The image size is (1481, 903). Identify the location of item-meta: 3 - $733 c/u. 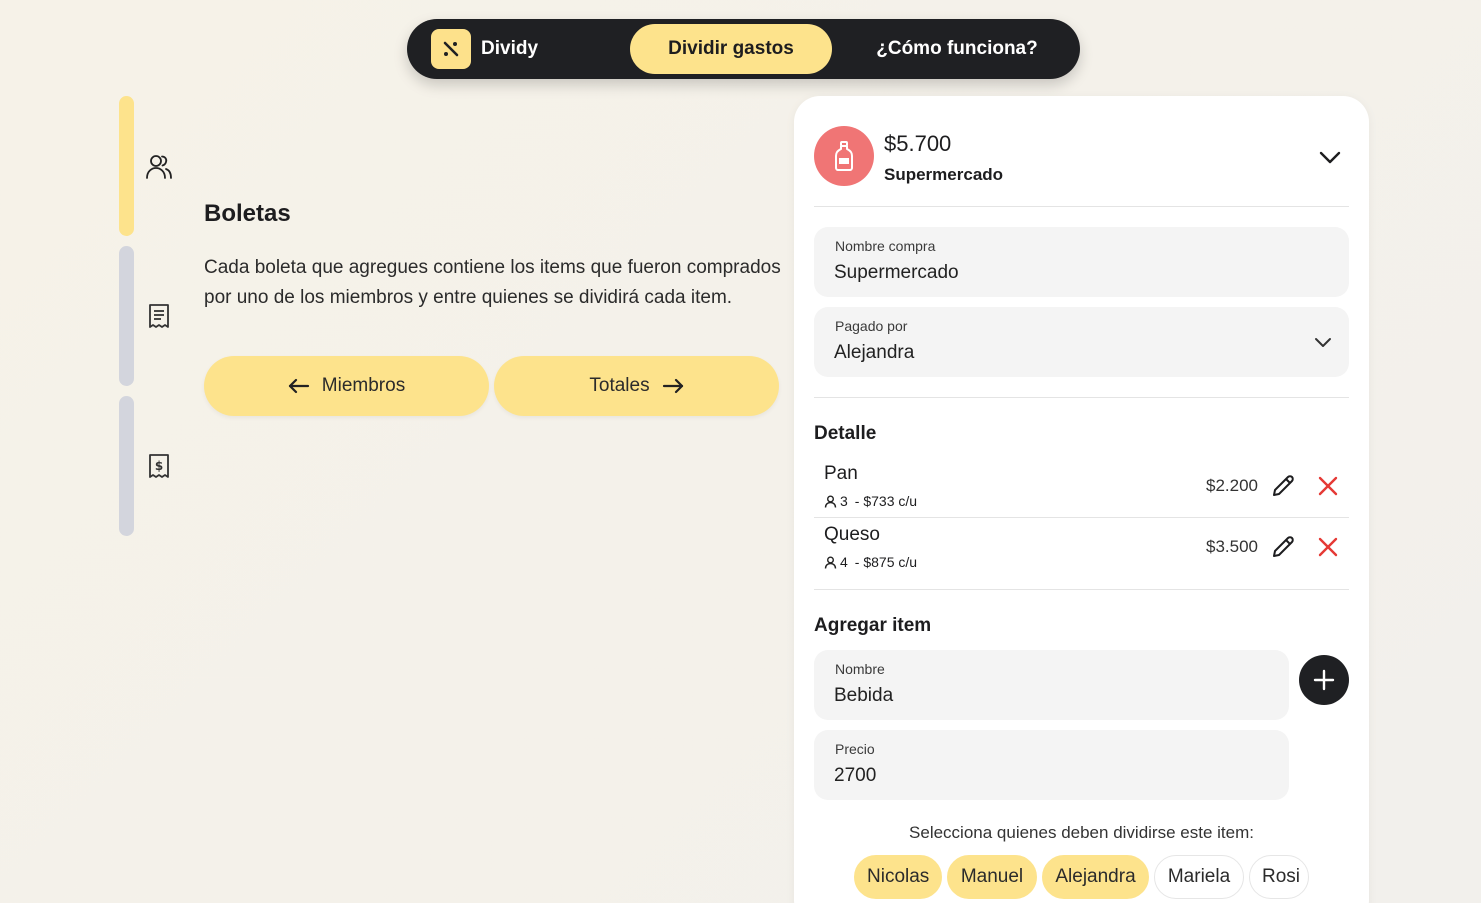
(870, 501).